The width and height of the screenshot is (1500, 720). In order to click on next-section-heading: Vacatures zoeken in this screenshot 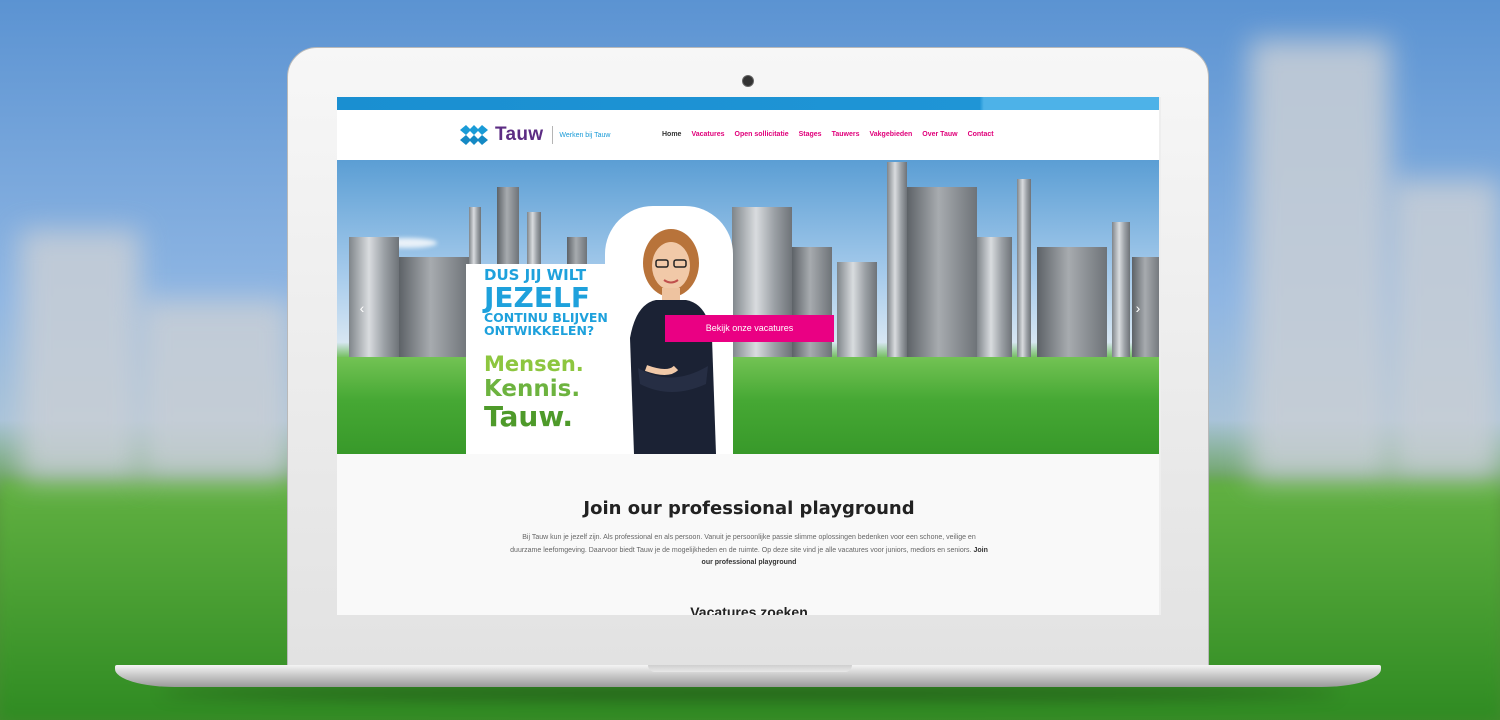, I will do `click(749, 609)`.